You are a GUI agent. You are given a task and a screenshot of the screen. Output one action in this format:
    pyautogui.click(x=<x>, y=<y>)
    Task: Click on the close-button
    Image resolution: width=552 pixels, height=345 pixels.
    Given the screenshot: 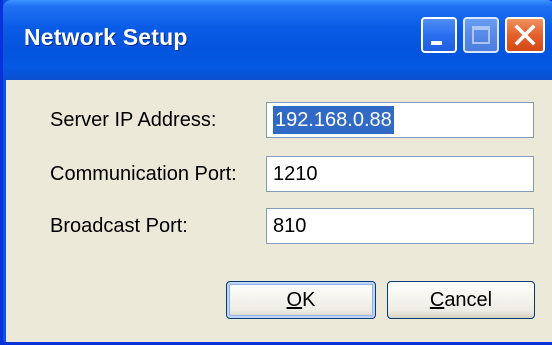 What is the action you would take?
    pyautogui.click(x=525, y=35)
    